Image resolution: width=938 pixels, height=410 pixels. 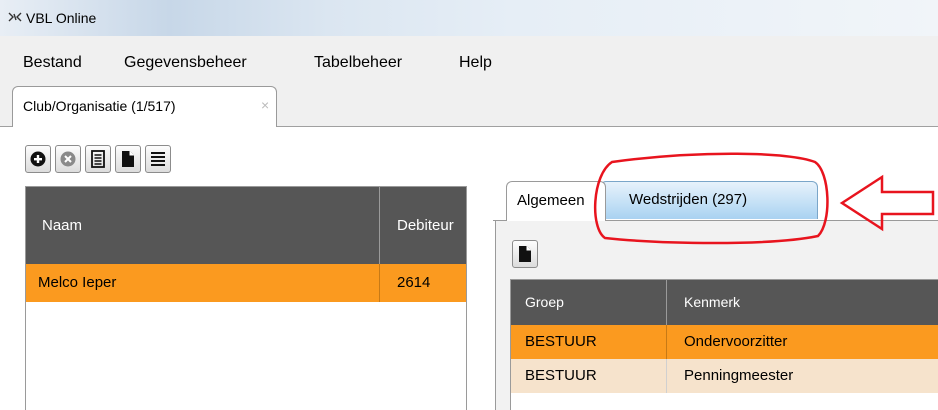 I want to click on tab-algemeen-label: Algemeen, so click(x=551, y=200).